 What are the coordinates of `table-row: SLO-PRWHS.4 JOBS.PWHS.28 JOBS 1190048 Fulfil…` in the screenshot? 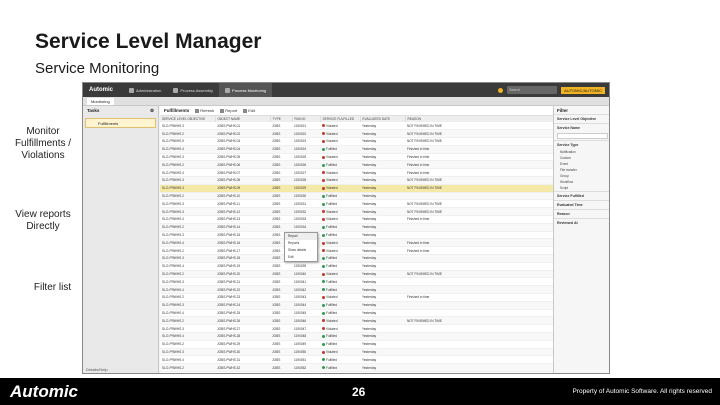 It's located at (356, 336).